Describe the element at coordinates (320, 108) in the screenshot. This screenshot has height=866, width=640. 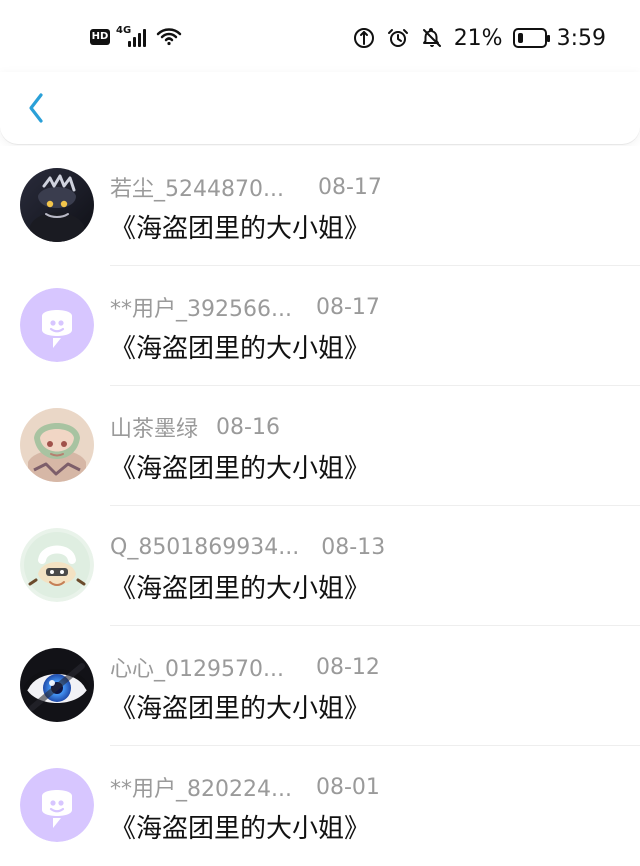
I see `top-nav` at that location.